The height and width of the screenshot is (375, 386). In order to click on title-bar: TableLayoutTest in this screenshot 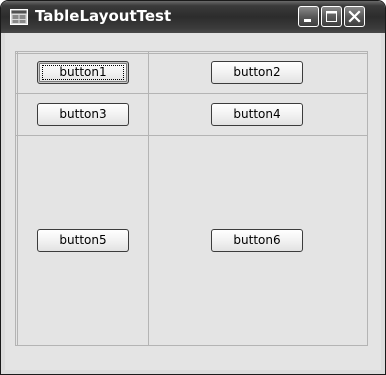, I will do `click(193, 17)`.